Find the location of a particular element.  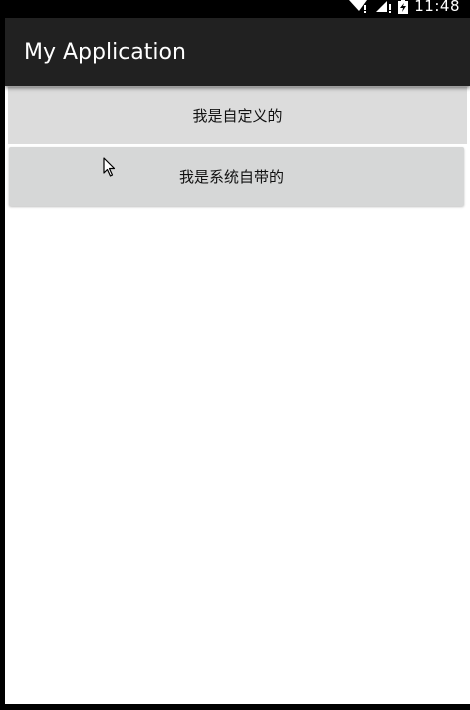

battery-charging-icon is located at coordinates (403, 7).